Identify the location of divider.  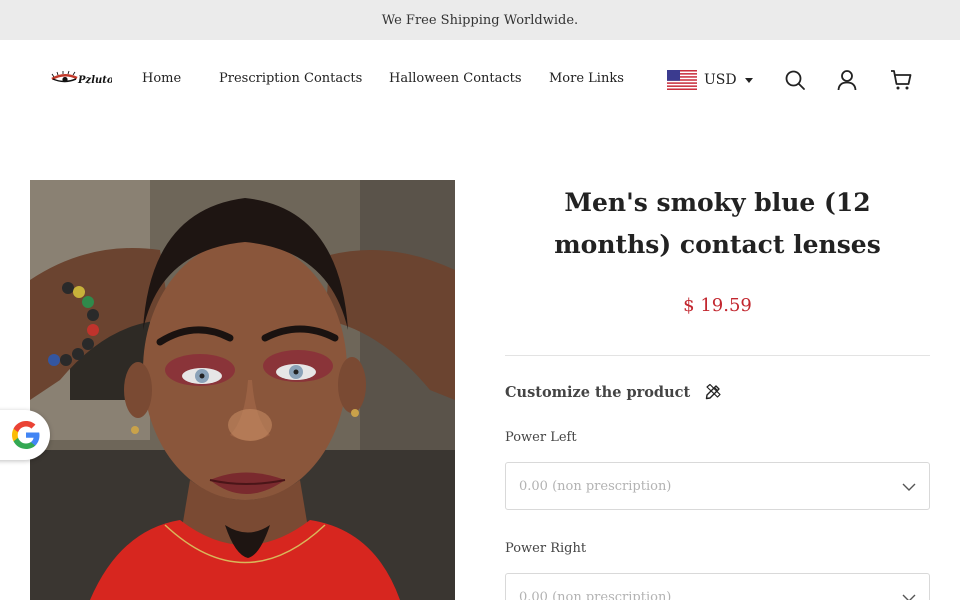
(717, 355).